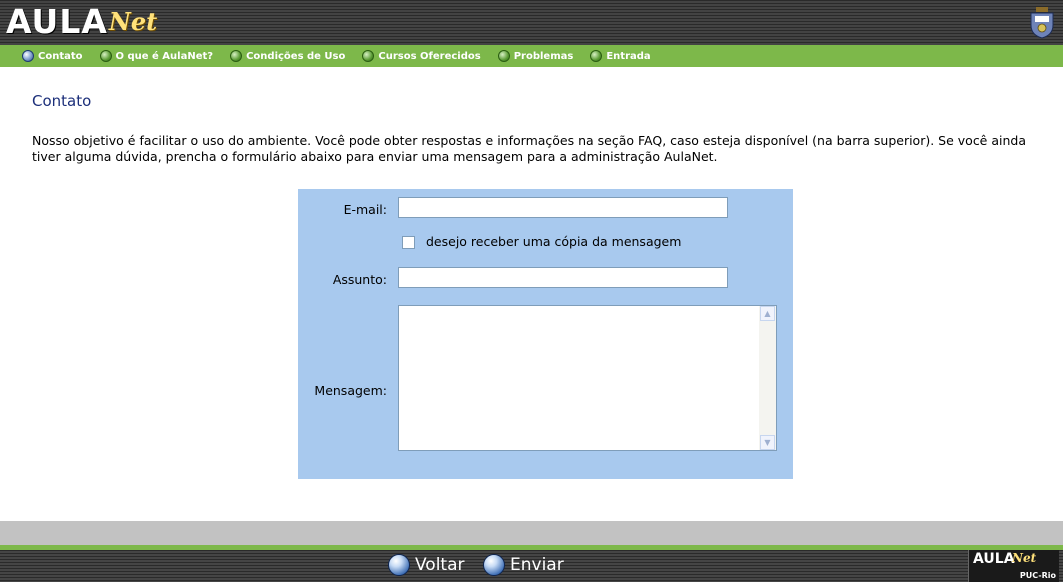  What do you see at coordinates (1024, 558) in the screenshot?
I see `footer-logo-accent: Net` at bounding box center [1024, 558].